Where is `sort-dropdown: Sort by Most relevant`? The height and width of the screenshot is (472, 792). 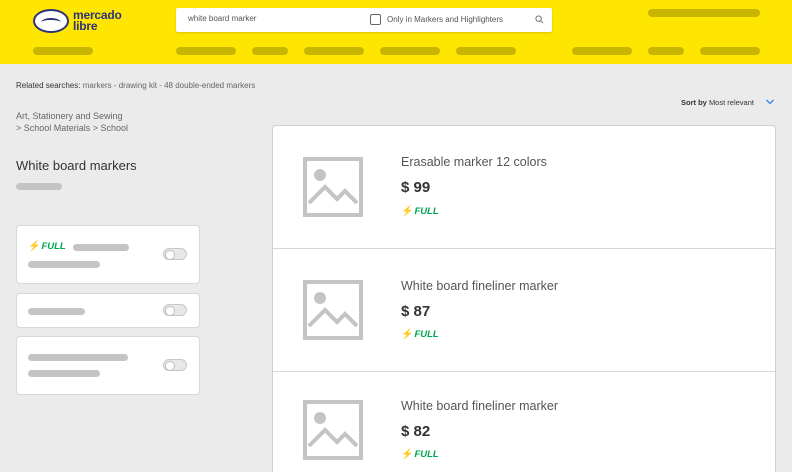
sort-dropdown: Sort by Most relevant is located at coordinates (717, 102).